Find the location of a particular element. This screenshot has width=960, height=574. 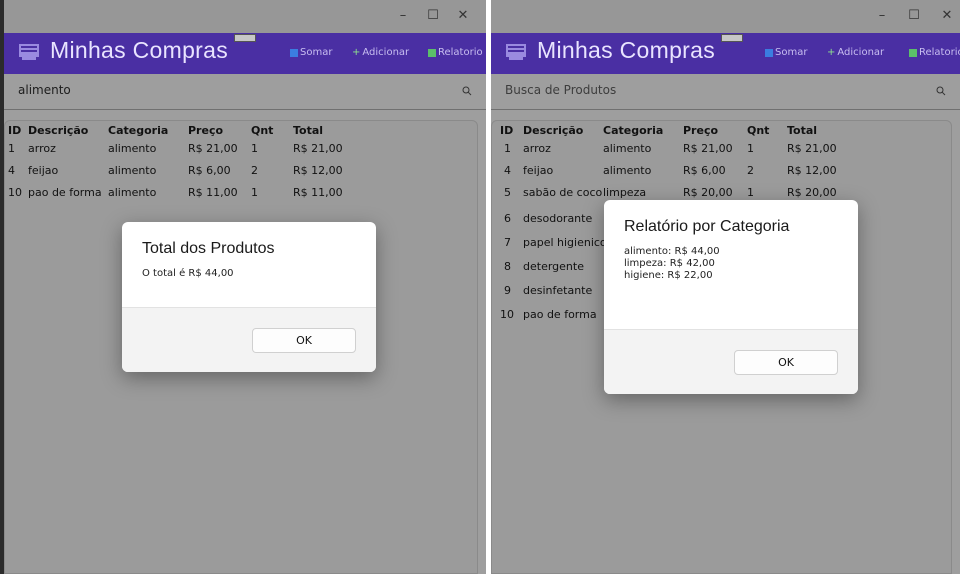

dialog-title: Relatório por Categoria is located at coordinates (707, 226).